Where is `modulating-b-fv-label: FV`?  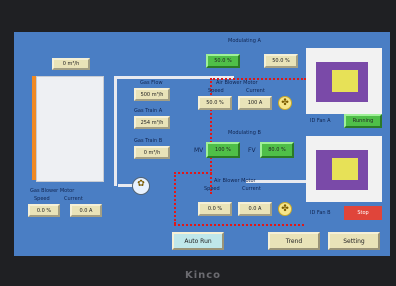
modulating-b-fv-label: FV is located at coordinates (252, 150).